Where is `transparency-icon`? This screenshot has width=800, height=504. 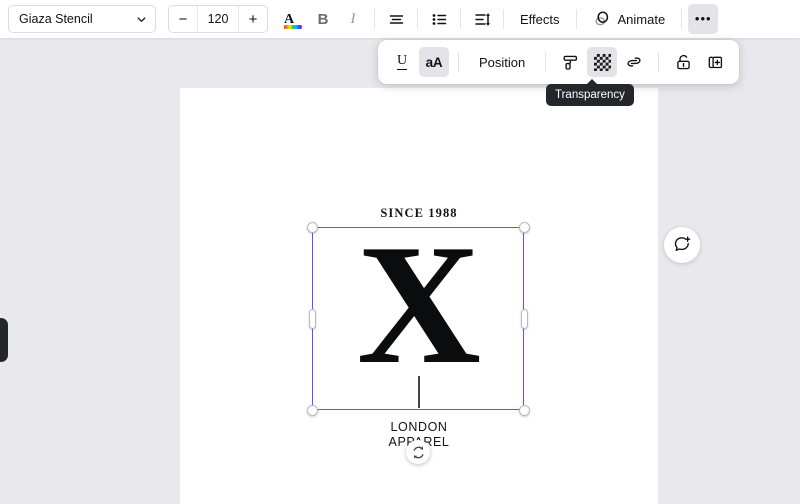
transparency-icon is located at coordinates (602, 62).